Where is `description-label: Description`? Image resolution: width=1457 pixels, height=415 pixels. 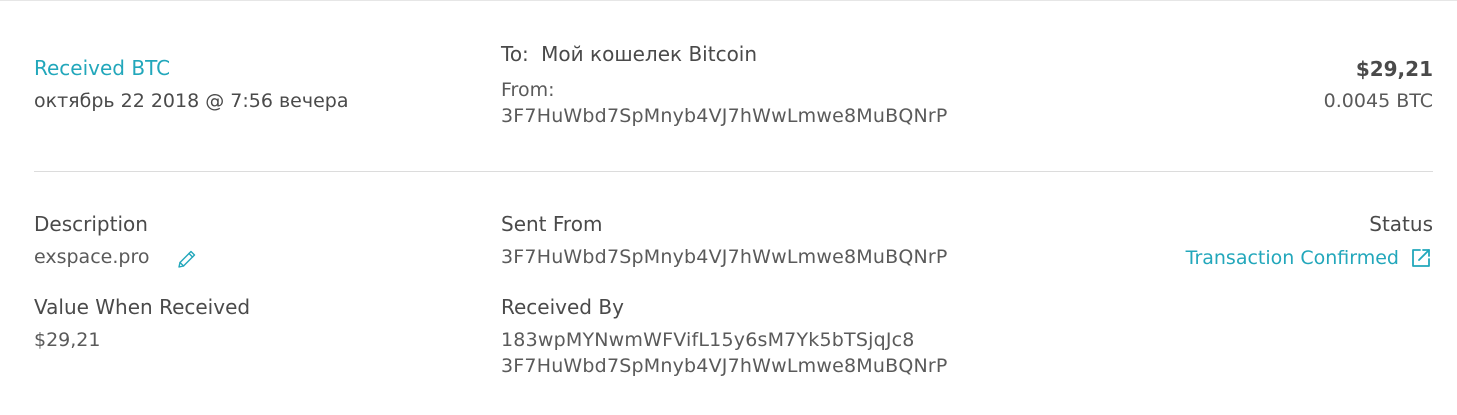
description-label: Description is located at coordinates (91, 224).